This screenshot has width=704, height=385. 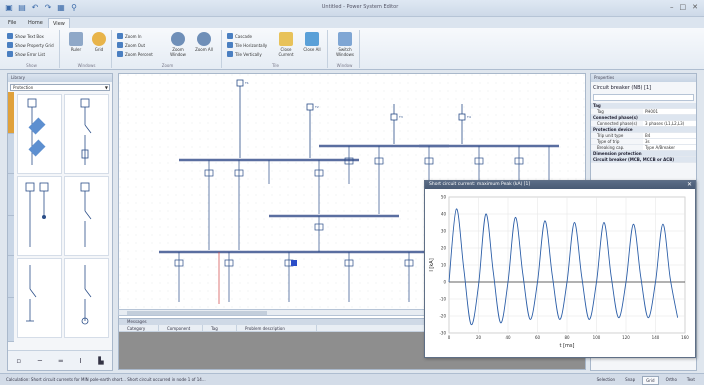 I want to click on save-icon: ▤, so click(x=22, y=7).